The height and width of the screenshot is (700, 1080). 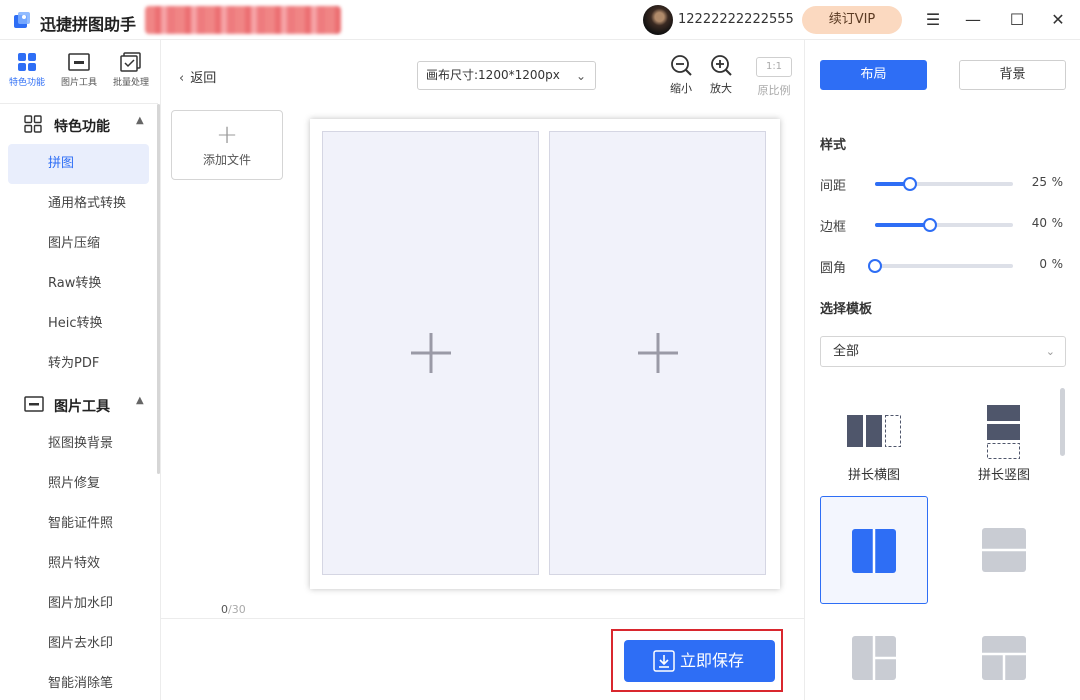 I want to click on sidebar-item-compress: 图片压缩, so click(x=78, y=244).